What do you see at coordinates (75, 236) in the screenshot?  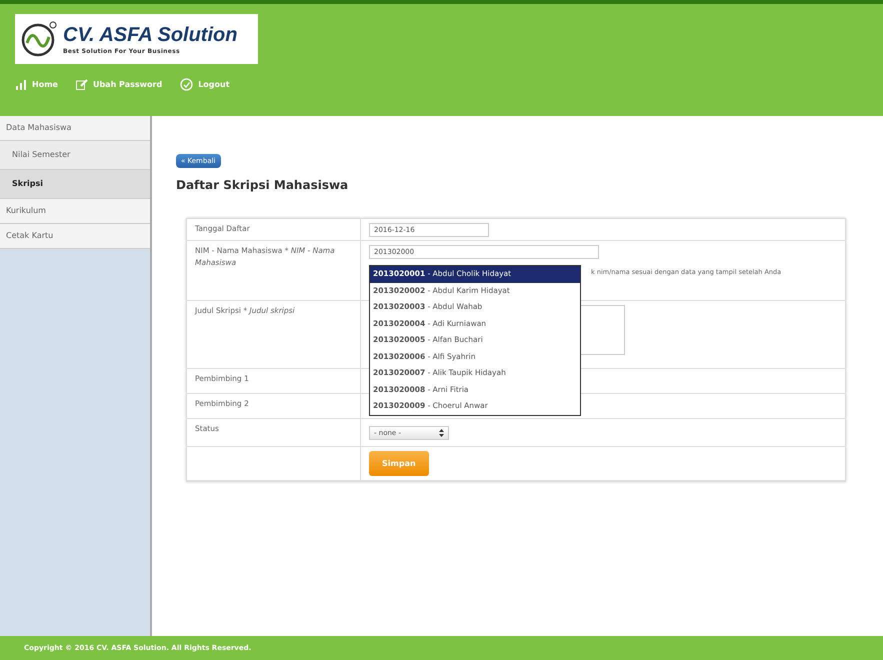 I see `sidebar-item: Cetak Kartu` at bounding box center [75, 236].